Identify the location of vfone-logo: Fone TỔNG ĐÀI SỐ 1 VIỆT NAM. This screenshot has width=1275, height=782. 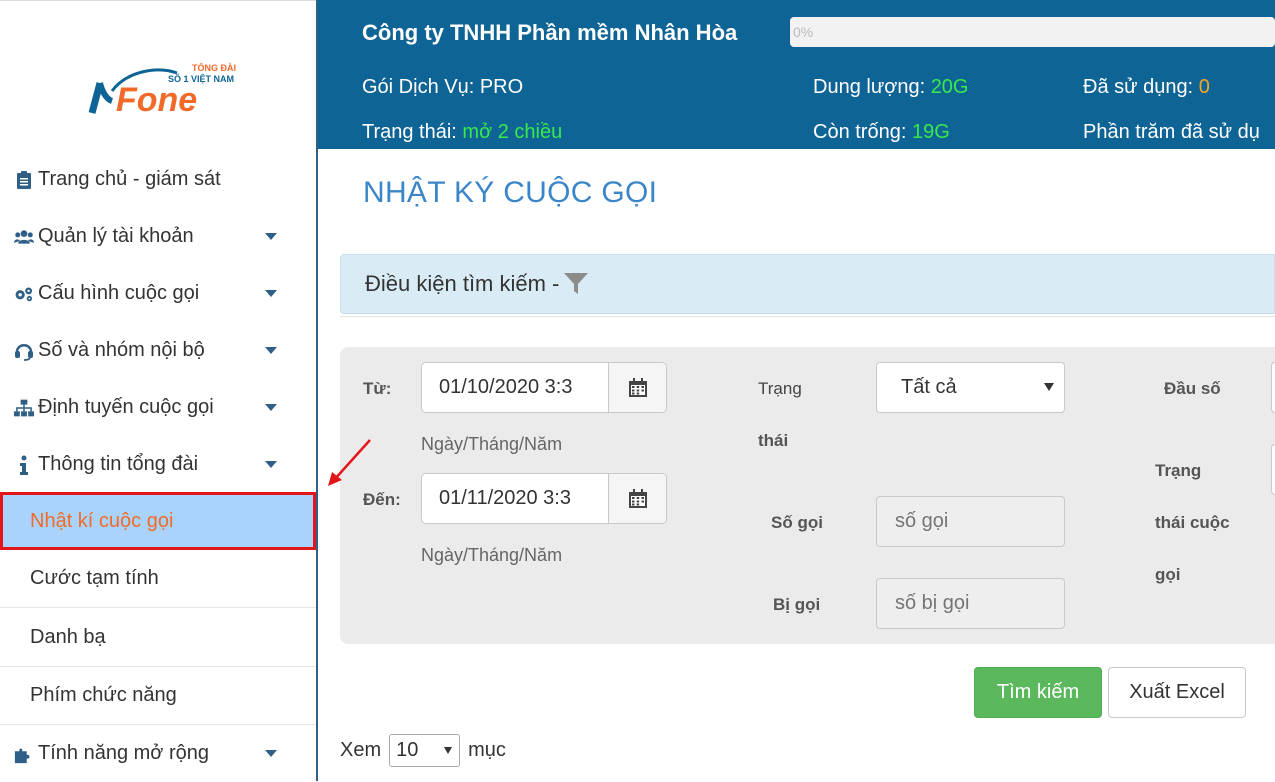
(159, 91).